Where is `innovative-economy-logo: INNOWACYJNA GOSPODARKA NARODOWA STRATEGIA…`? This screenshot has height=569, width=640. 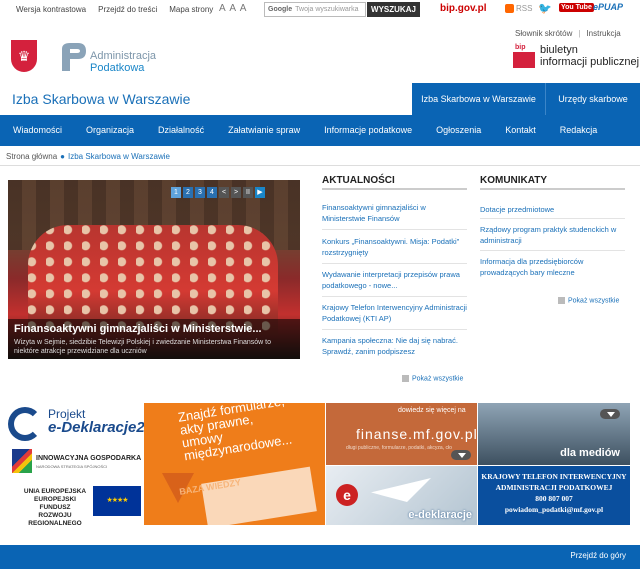
innovative-economy-logo: INNOWACYJNA GOSPODARKA NARODOWA STRATEGIA… is located at coordinates (77, 461).